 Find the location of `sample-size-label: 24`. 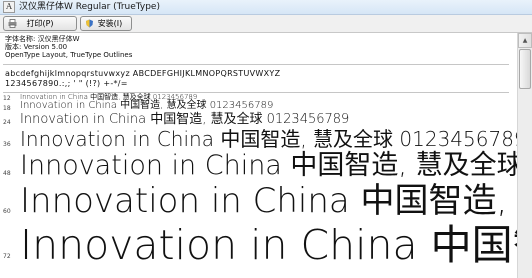

sample-size-label: 24 is located at coordinates (7, 122).